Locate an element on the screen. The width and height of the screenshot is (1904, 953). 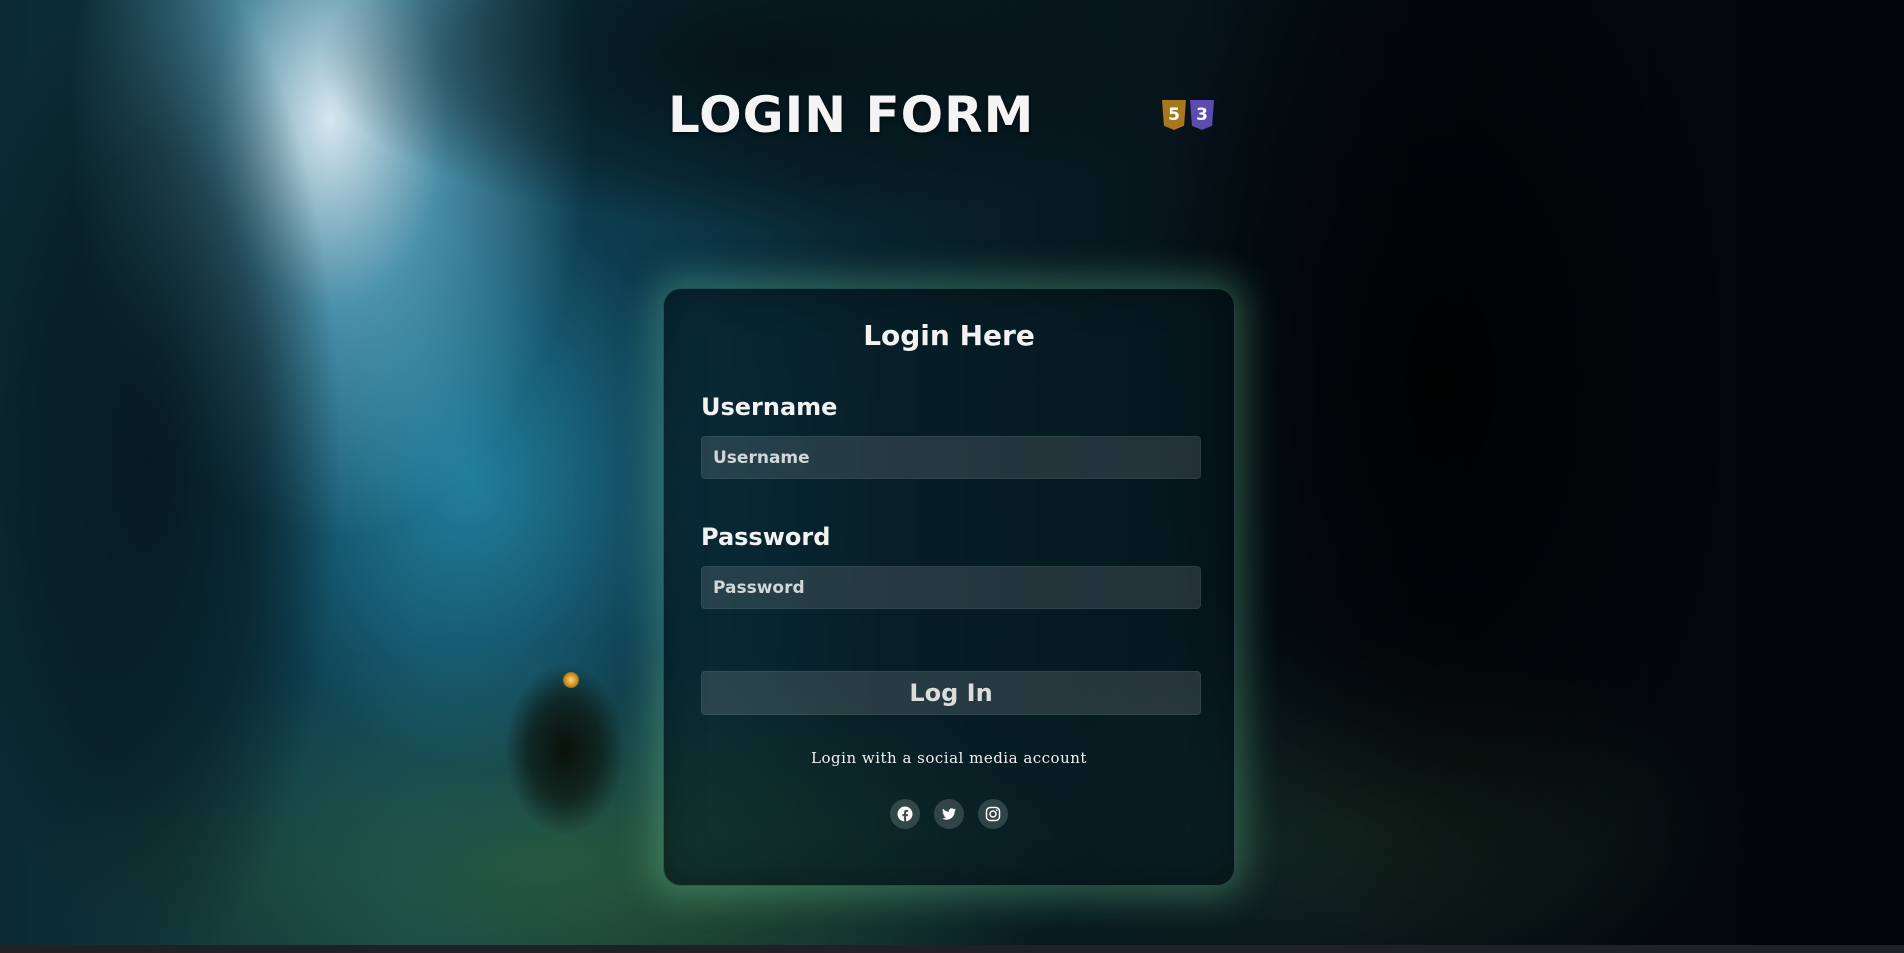
twitter-button is located at coordinates (949, 814).